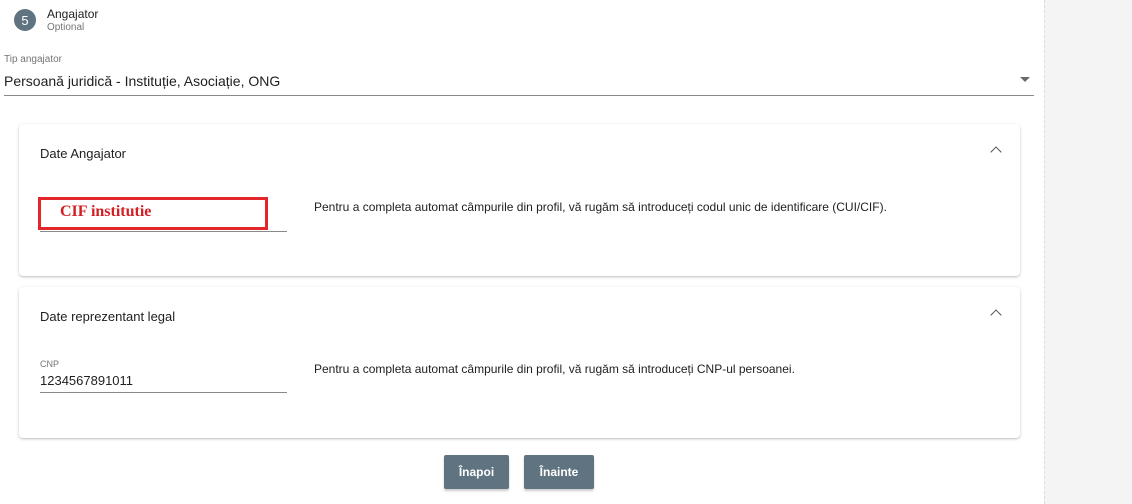 This screenshot has height=504, width=1132. Describe the element at coordinates (1025, 79) in the screenshot. I see `dropdown-arrow-icon` at that location.